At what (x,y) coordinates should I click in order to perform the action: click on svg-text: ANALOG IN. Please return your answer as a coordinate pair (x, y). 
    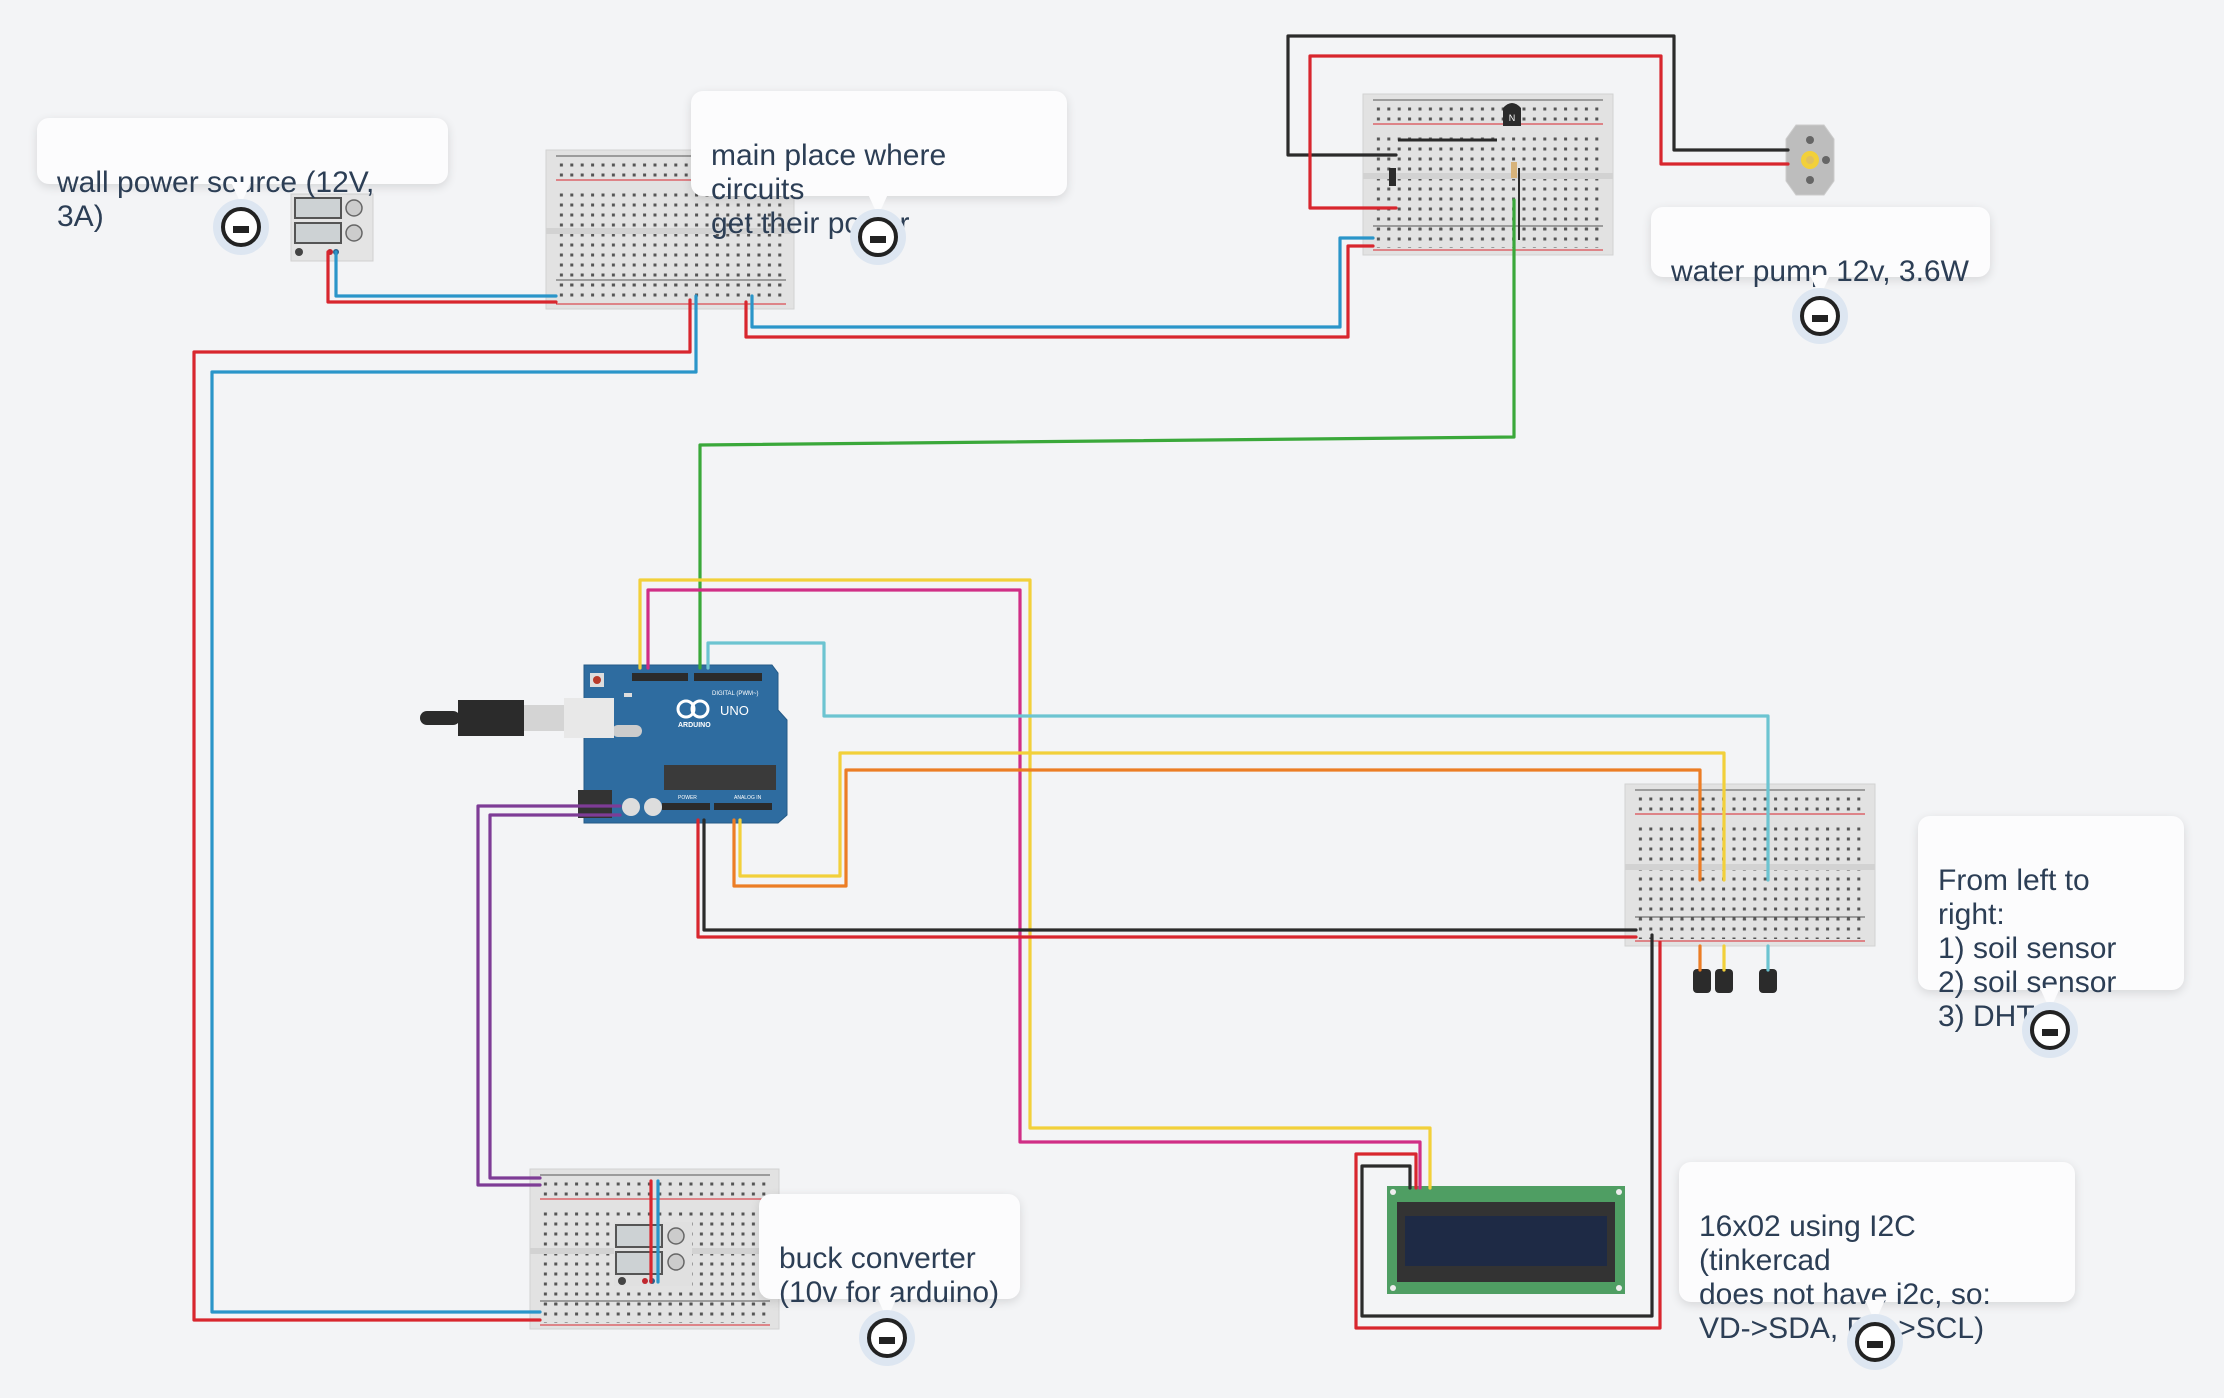
    Looking at the image, I should click on (748, 798).